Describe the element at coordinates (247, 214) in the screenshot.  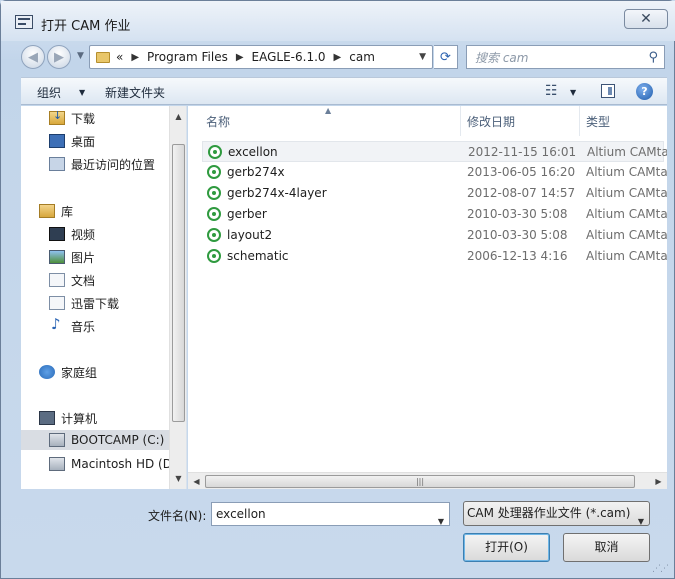
I see `file-name: gerber` at that location.